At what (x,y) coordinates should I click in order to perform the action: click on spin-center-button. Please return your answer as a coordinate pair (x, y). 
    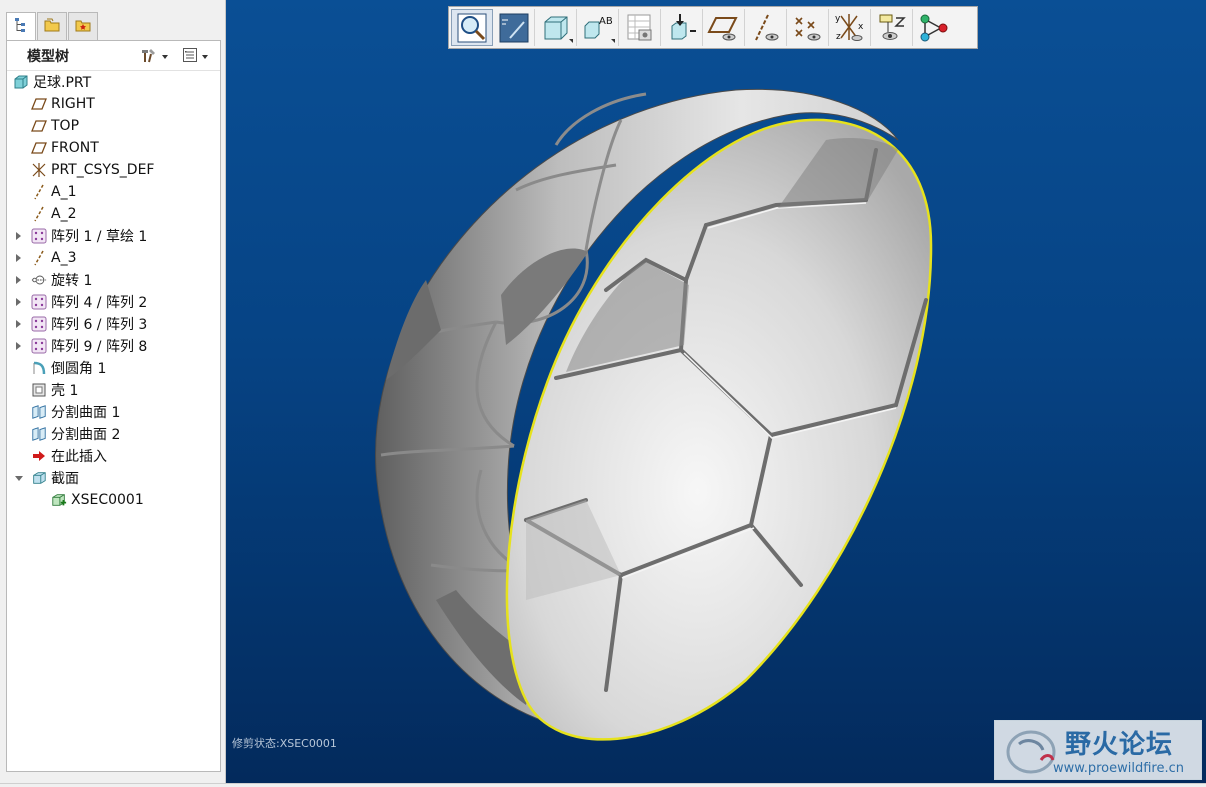
    Looking at the image, I should click on (892, 27).